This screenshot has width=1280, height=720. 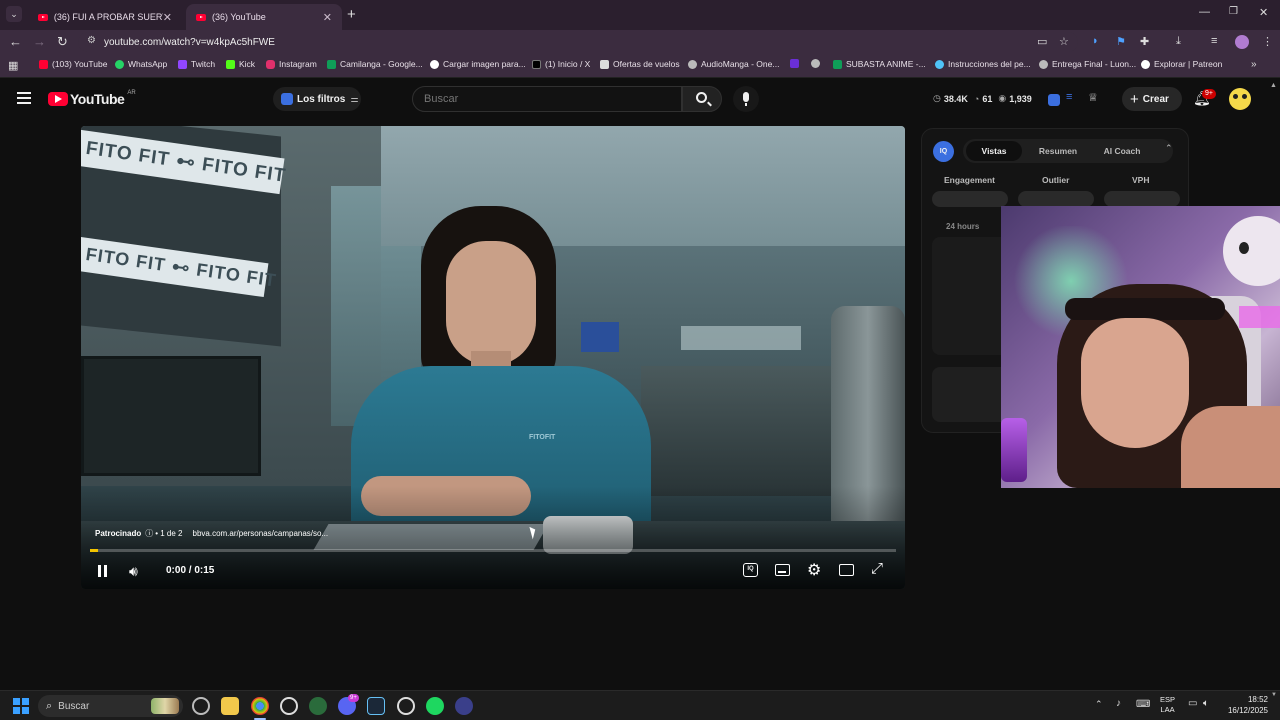 What do you see at coordinates (1233, 11) in the screenshot?
I see `restore-icon: ❐` at bounding box center [1233, 11].